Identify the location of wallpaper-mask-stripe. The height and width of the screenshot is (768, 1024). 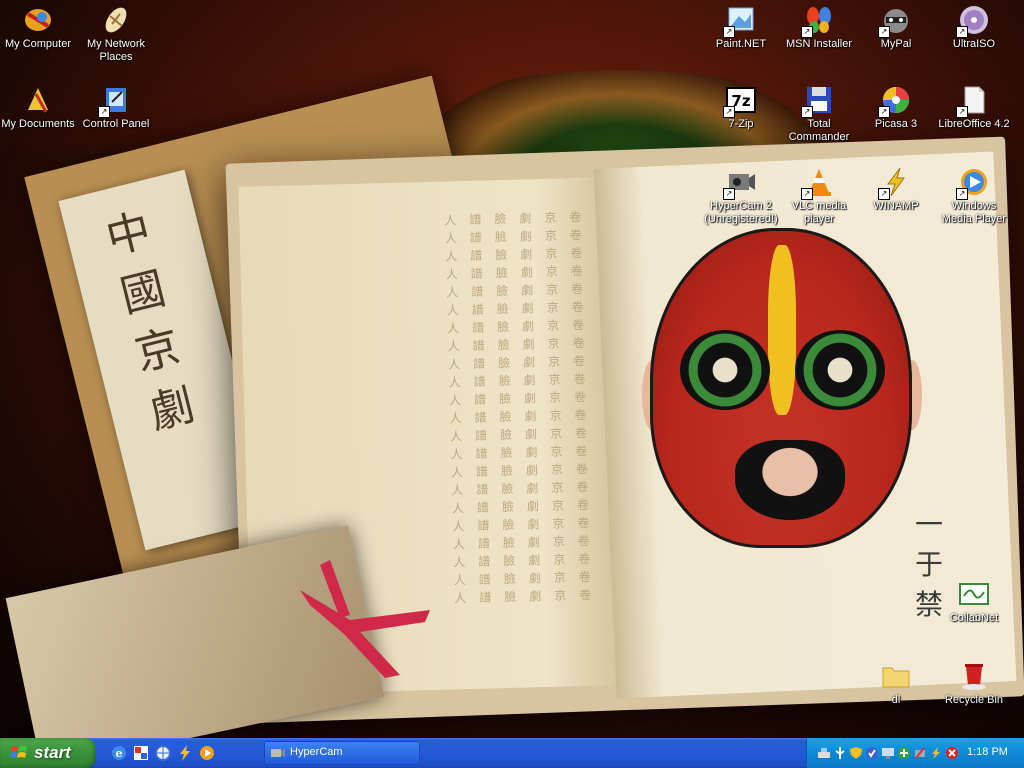
(782, 330).